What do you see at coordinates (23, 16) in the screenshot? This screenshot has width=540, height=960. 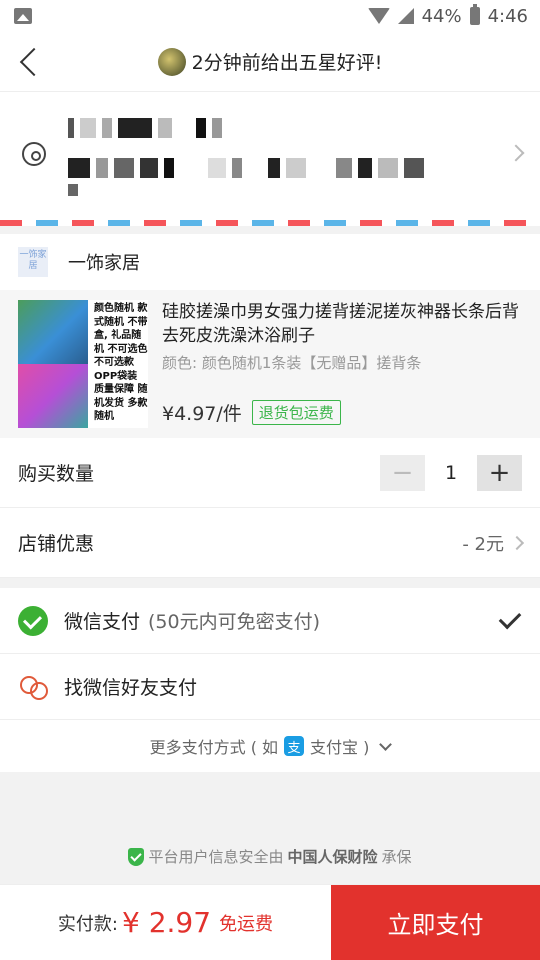 I see `image-notification-icon` at bounding box center [23, 16].